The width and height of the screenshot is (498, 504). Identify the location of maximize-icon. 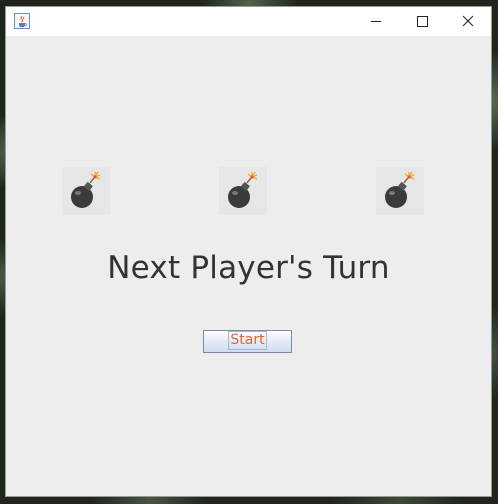
(422, 21).